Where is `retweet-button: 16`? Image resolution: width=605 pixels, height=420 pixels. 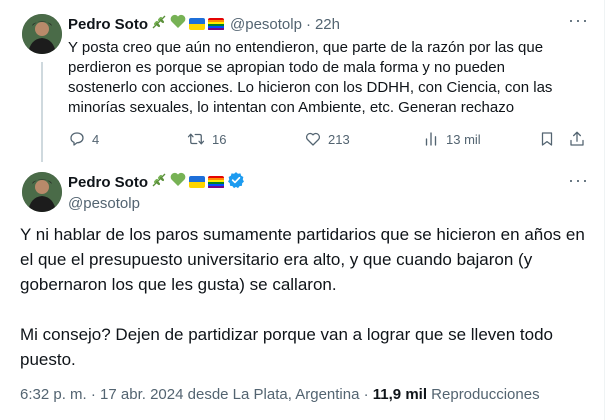 retweet-button: 16 is located at coordinates (206, 139).